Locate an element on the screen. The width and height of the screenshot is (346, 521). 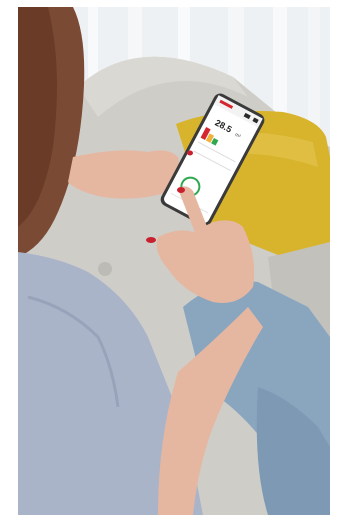
sofa-button-tuft is located at coordinates (105, 269).